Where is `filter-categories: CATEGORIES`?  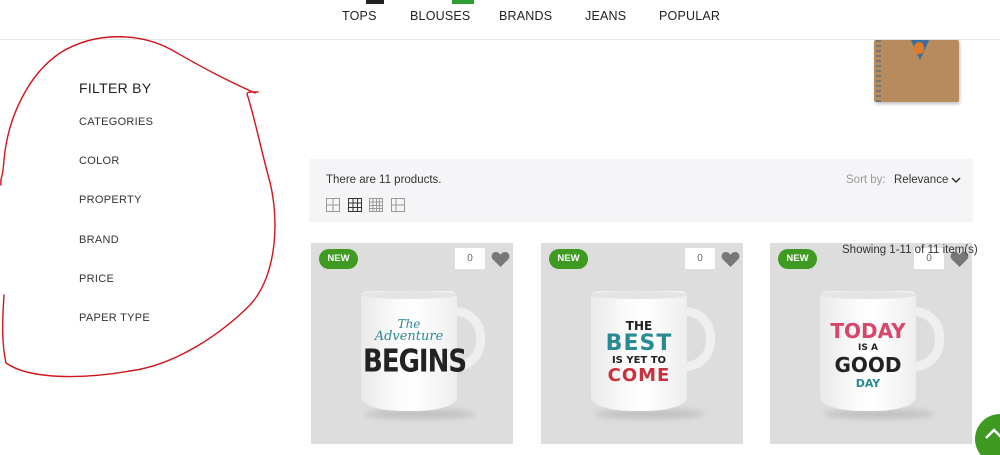 filter-categories: CATEGORIES is located at coordinates (116, 122).